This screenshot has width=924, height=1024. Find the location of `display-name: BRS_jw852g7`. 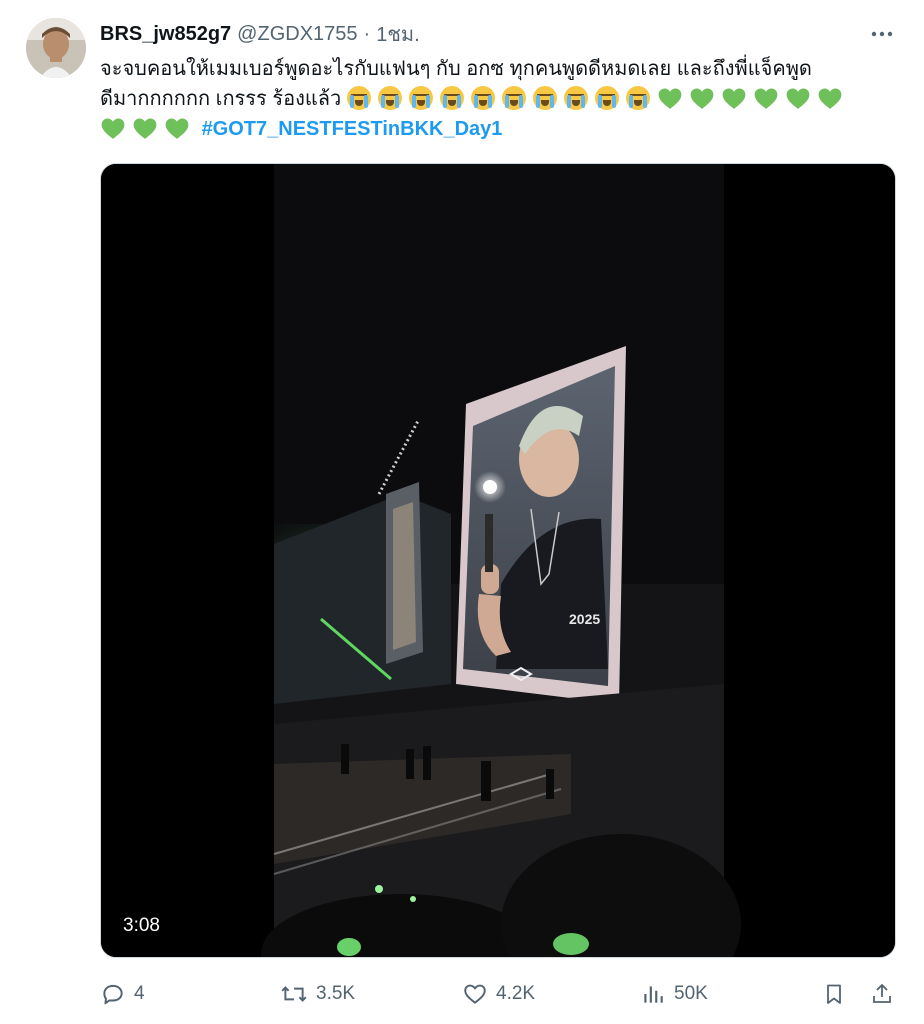

display-name: BRS_jw852g7 is located at coordinates (165, 34).